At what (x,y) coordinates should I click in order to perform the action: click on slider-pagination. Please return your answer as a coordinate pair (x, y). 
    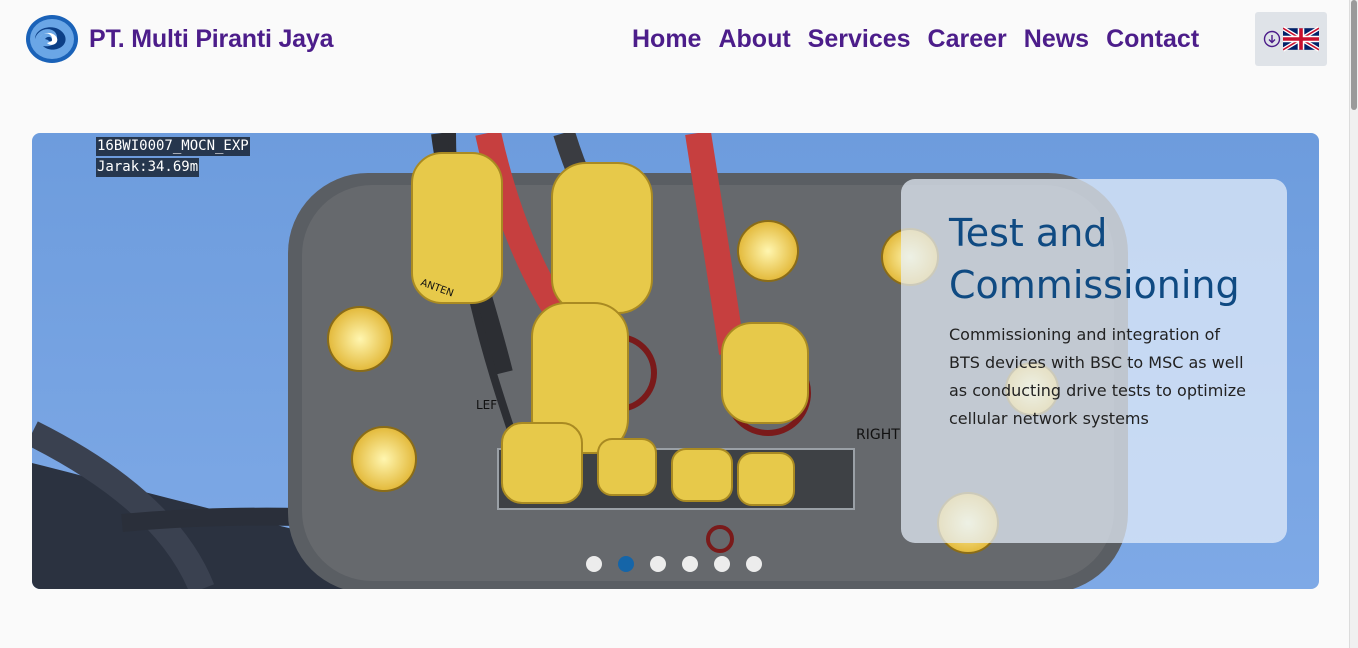
    Looking at the image, I should click on (682, 564).